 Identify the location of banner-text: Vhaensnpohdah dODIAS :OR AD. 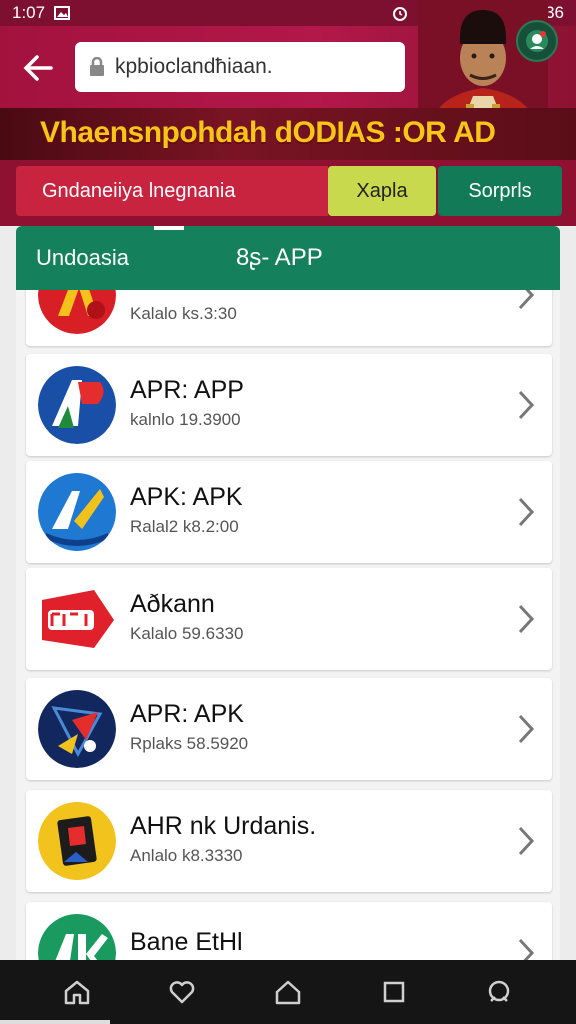
(268, 132).